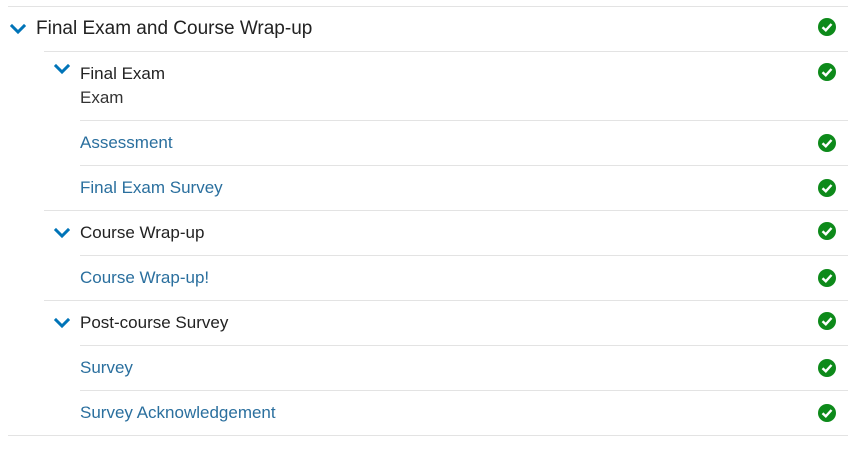 Image resolution: width=856 pixels, height=470 pixels. Describe the element at coordinates (428, 435) in the screenshot. I see `bottom-divider` at that location.